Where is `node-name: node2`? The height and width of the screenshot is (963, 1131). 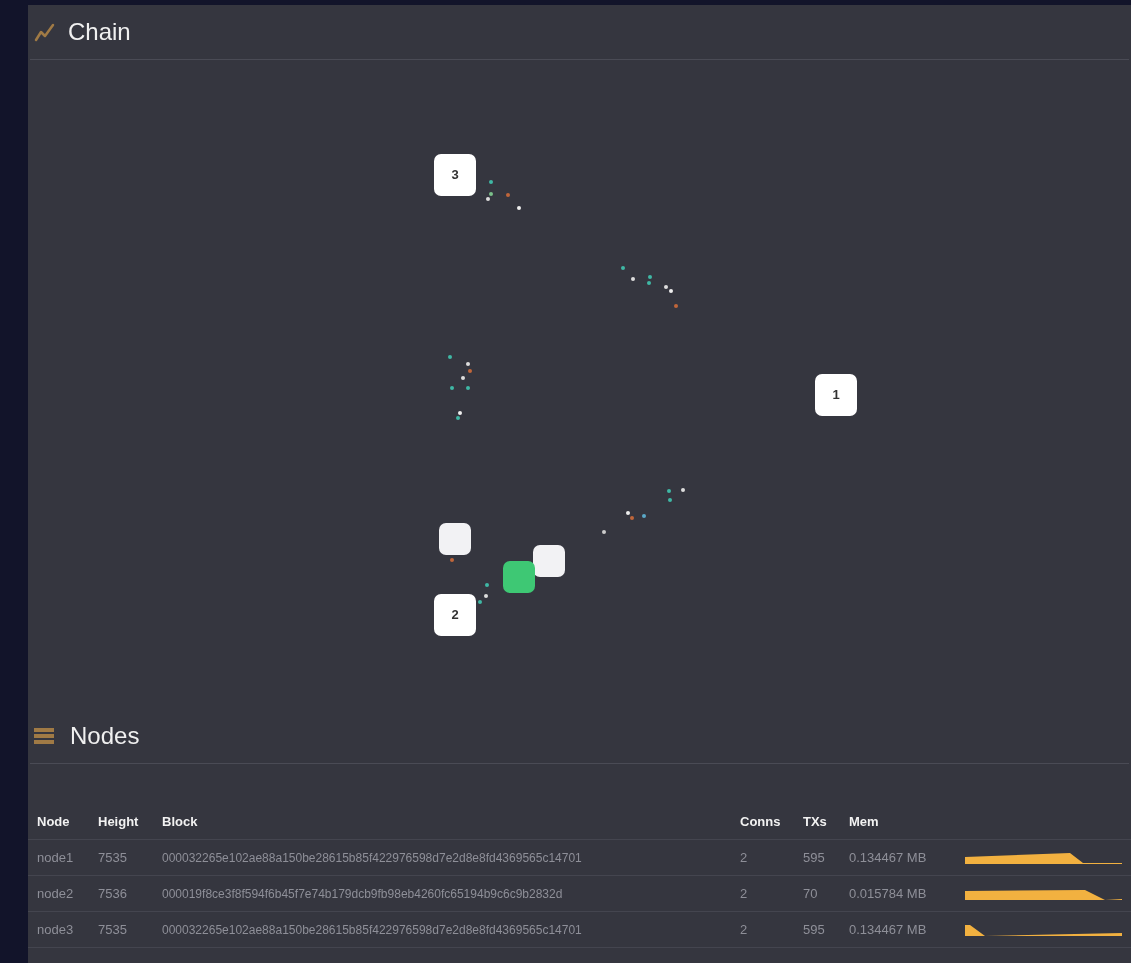 node-name: node2 is located at coordinates (56, 893).